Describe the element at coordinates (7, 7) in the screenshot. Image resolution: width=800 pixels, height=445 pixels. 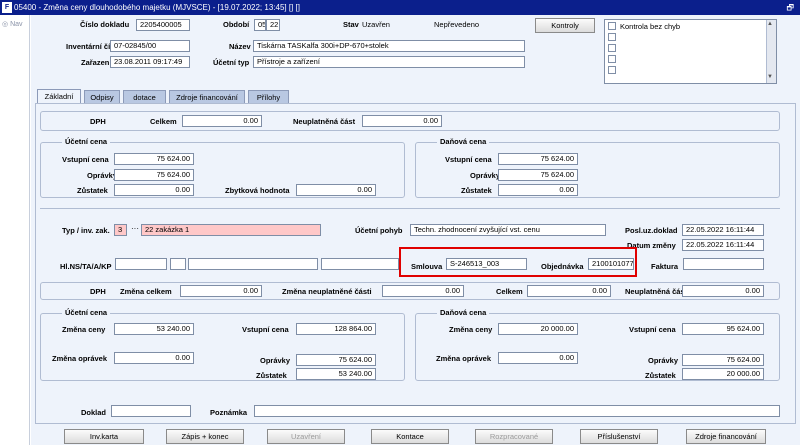
I see `app-icon: F` at that location.